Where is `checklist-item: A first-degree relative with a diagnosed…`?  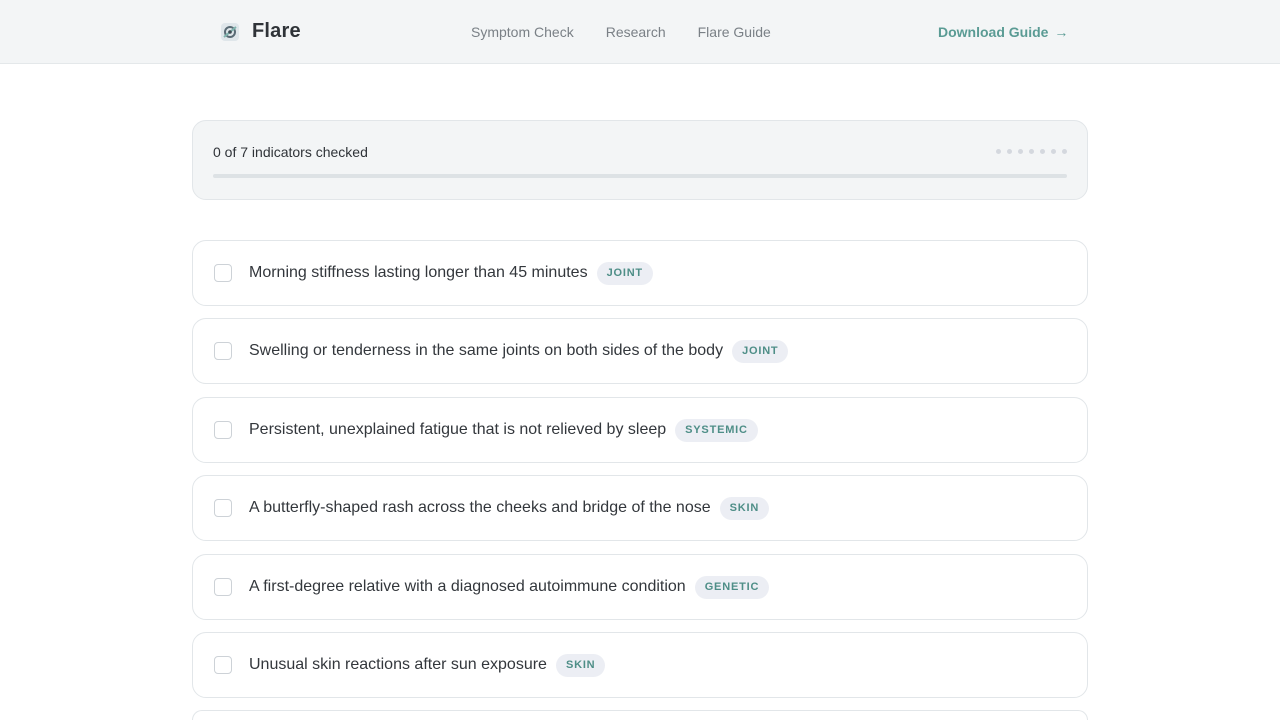
checklist-item: A first-degree relative with a diagnosed… is located at coordinates (640, 587).